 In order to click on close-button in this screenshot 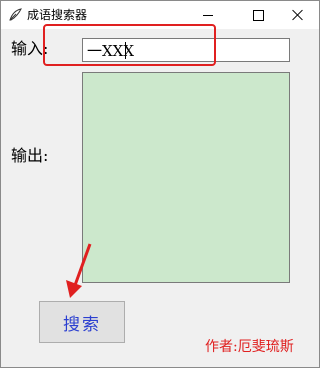, I will do `click(298, 15)`.